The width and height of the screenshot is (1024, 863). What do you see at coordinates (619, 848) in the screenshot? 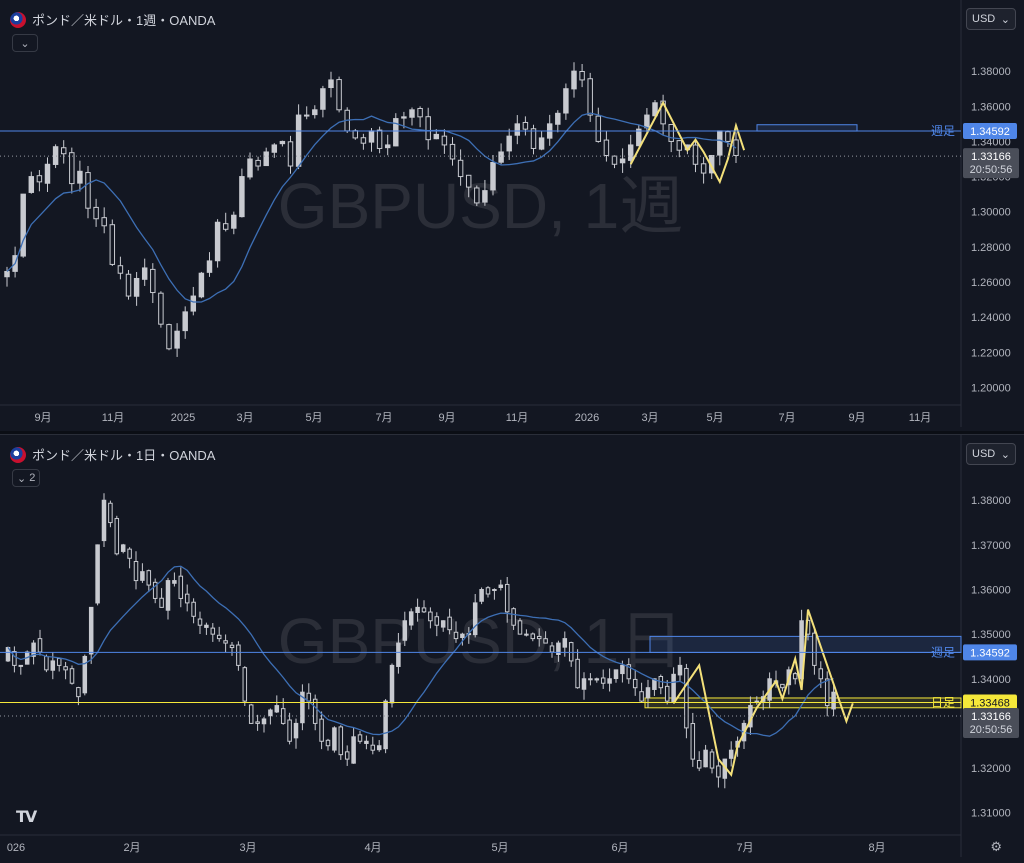
I see `time-tick-label: 6月` at bounding box center [619, 848].